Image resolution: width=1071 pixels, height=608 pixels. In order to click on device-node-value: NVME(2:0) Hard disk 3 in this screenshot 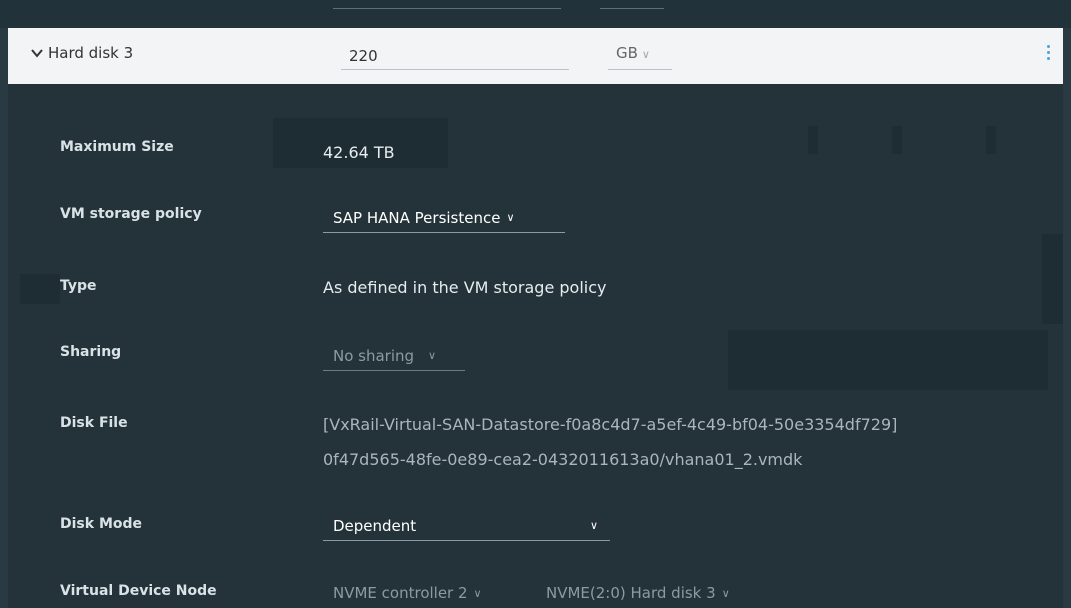, I will do `click(631, 593)`.